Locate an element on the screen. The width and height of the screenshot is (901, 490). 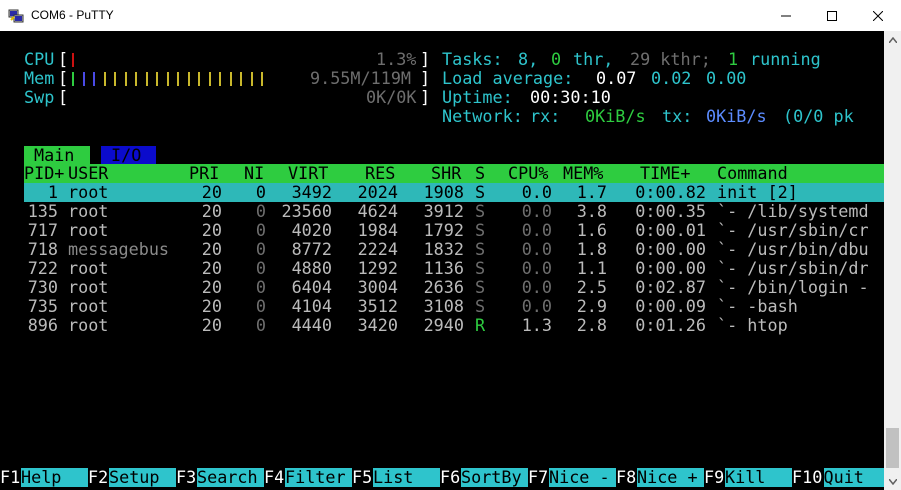
fkey-label-f9: Kill is located at coordinates (758, 477).